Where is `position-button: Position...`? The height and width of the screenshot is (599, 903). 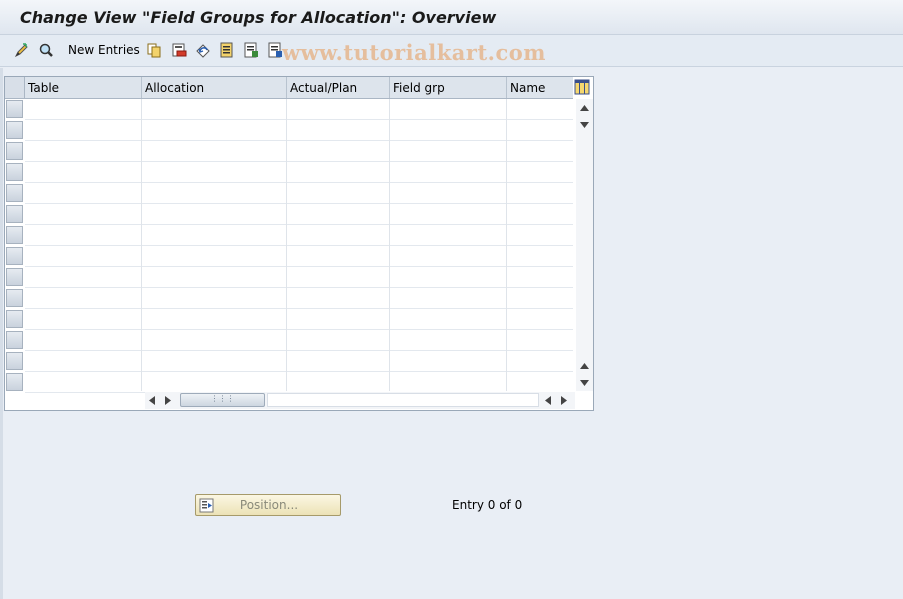 position-button: Position... is located at coordinates (268, 505).